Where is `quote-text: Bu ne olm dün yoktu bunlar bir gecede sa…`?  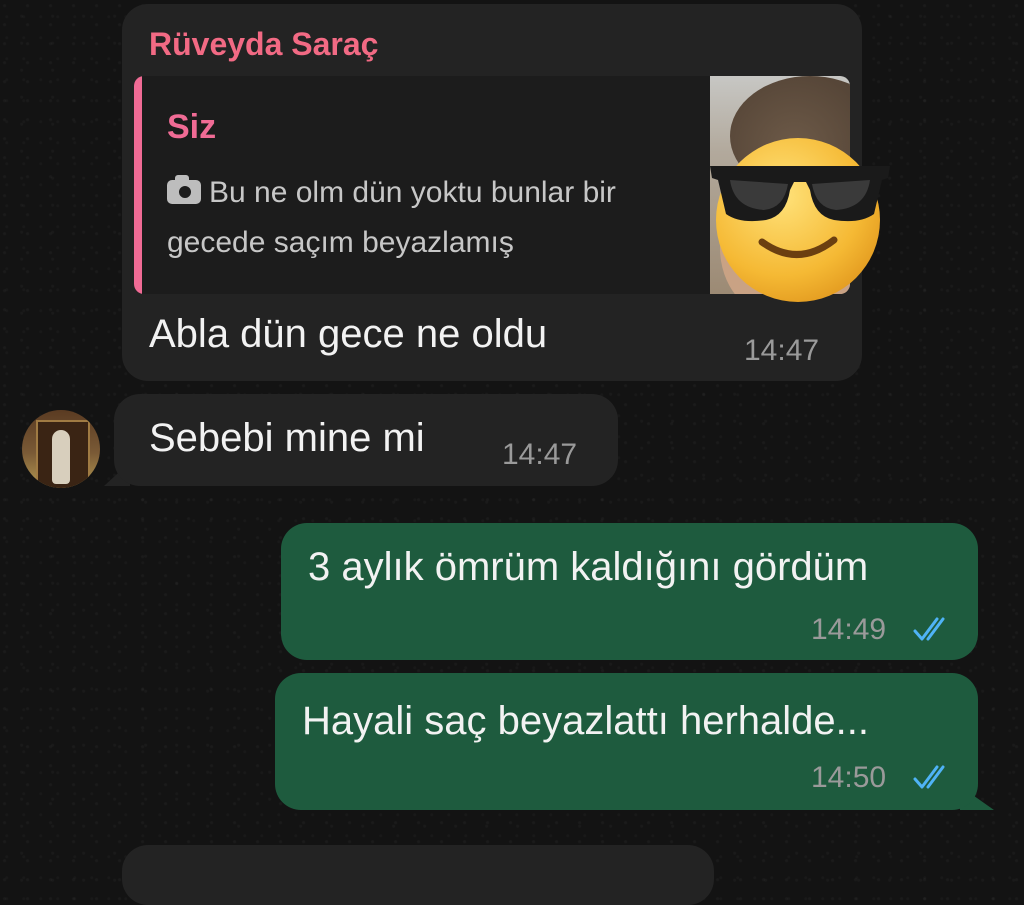
quote-text: Bu ne olm dün yoktu bunlar bir gecede sa… is located at coordinates (391, 217).